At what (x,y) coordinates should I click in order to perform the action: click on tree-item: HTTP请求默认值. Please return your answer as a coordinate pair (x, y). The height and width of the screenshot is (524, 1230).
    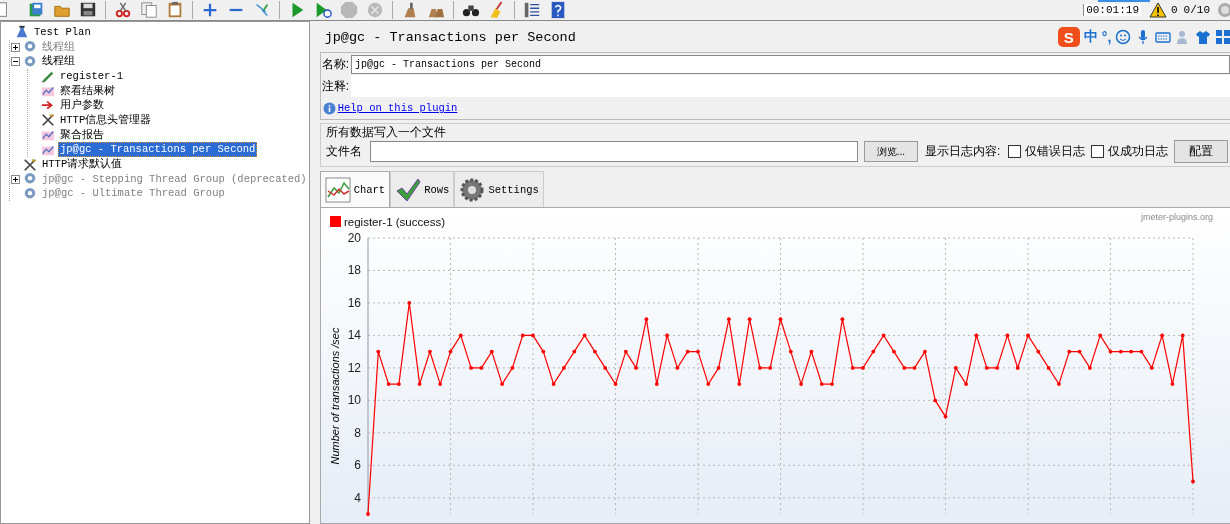
    Looking at the image, I should click on (82, 165).